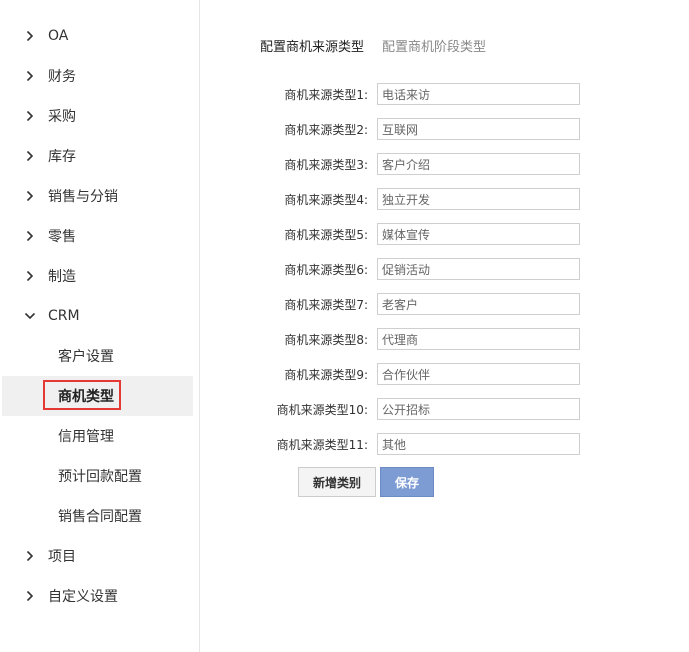 Image resolution: width=689 pixels, height=652 pixels. I want to click on field-label: 商机来源类型6:, so click(326, 270).